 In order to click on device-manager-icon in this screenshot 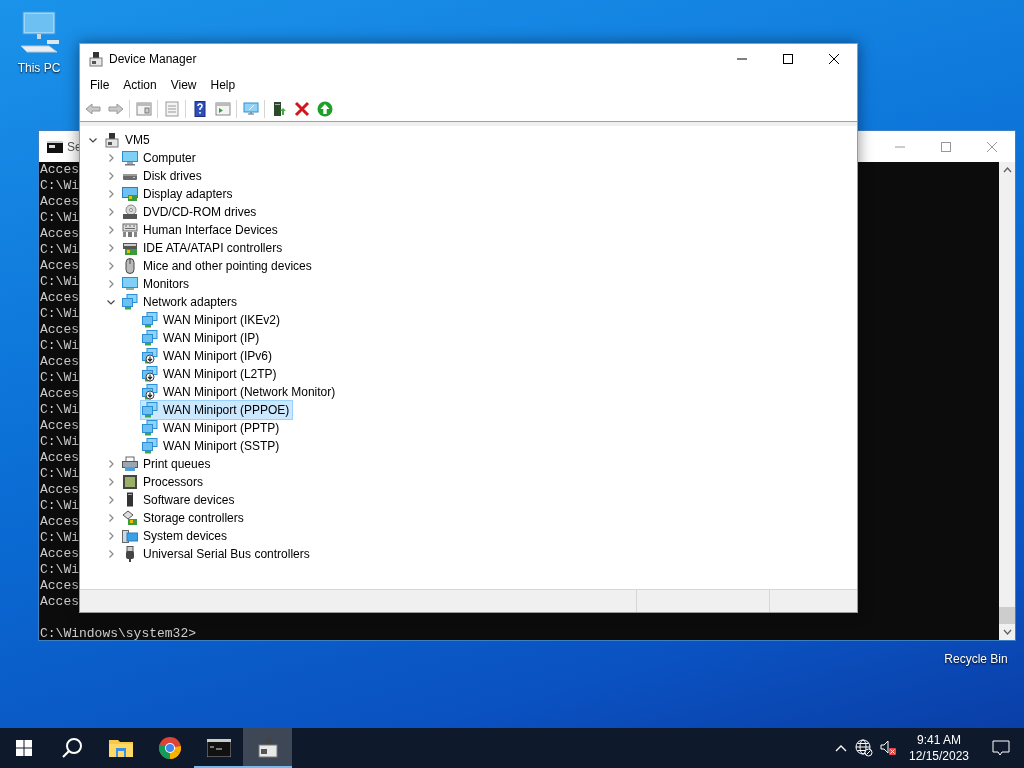, I will do `click(267, 748)`.